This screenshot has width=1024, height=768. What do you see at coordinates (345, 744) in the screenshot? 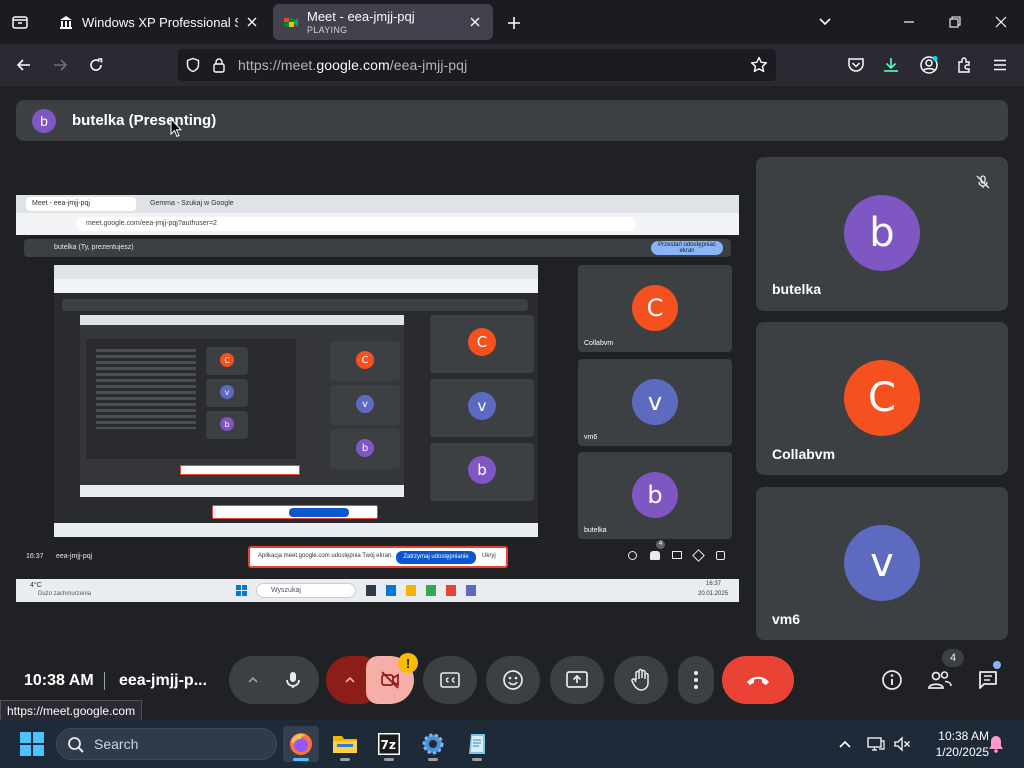
I see `taskbar-file-explorer` at bounding box center [345, 744].